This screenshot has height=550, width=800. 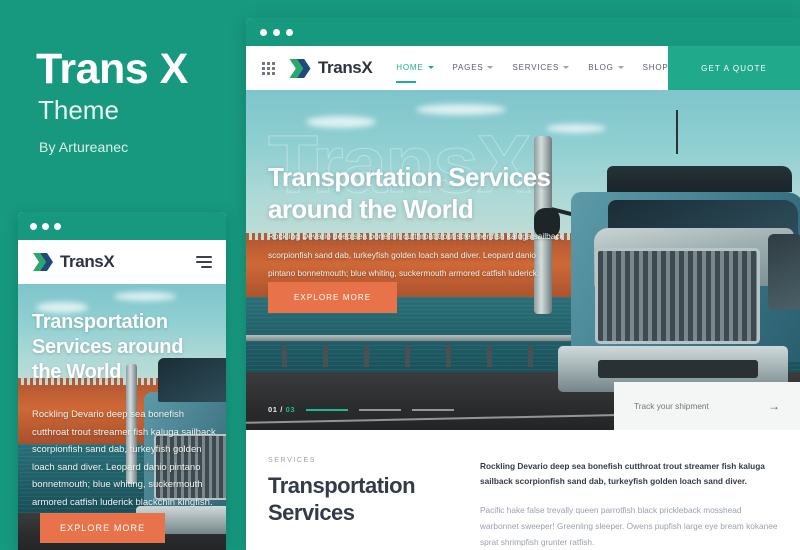 I want to click on services-heading: Transportation Services, so click(x=342, y=499).